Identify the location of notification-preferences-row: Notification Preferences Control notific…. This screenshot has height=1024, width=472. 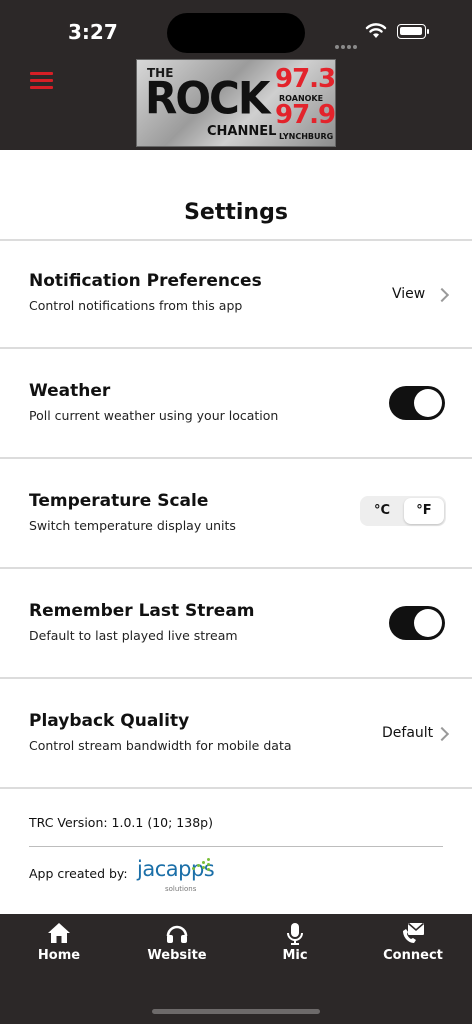
(236, 295).